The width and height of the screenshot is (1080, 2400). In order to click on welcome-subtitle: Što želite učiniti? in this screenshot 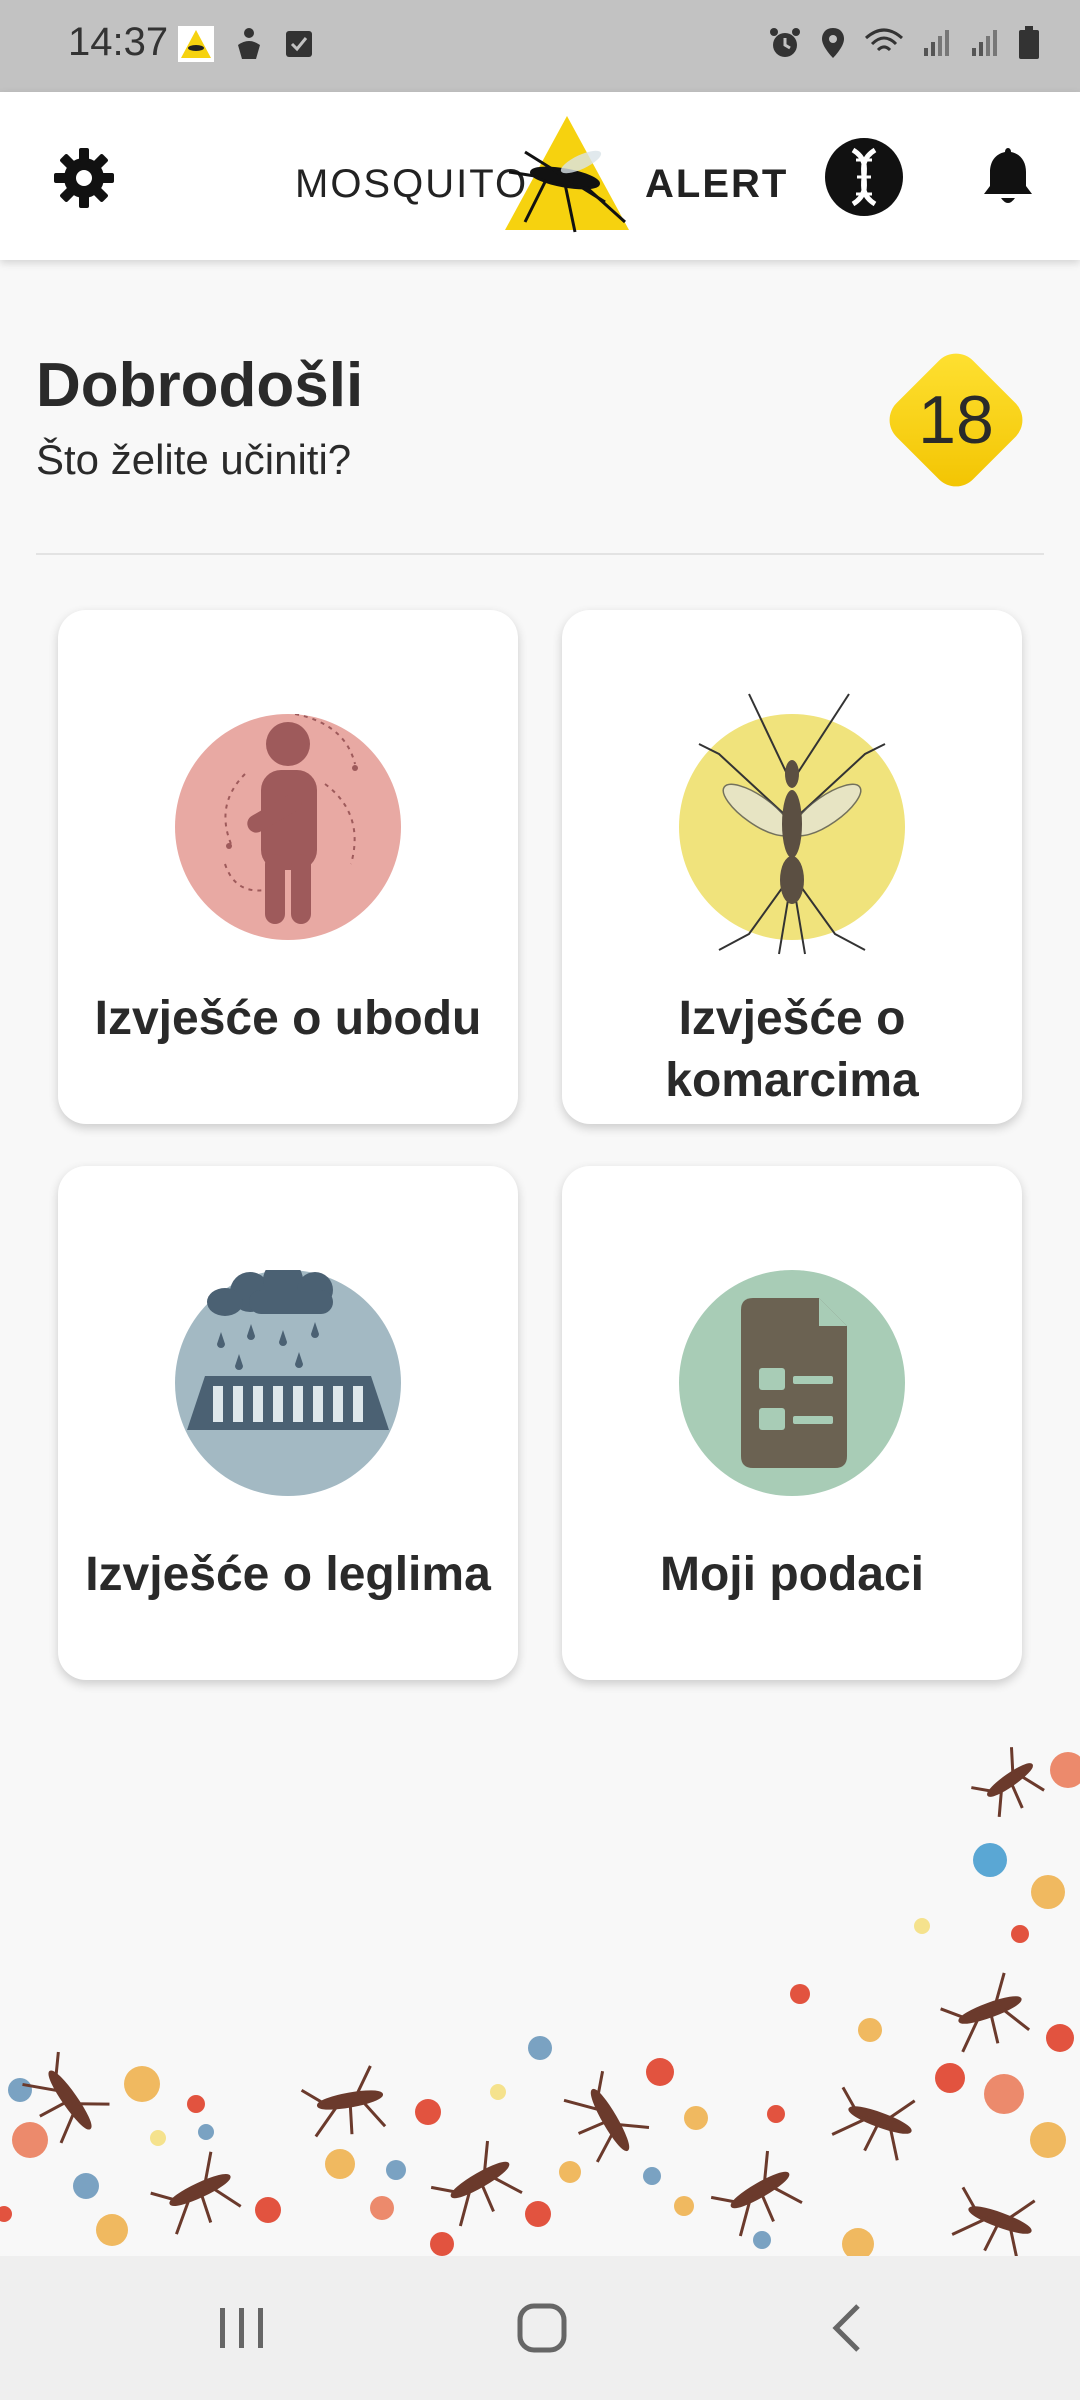, I will do `click(194, 459)`.